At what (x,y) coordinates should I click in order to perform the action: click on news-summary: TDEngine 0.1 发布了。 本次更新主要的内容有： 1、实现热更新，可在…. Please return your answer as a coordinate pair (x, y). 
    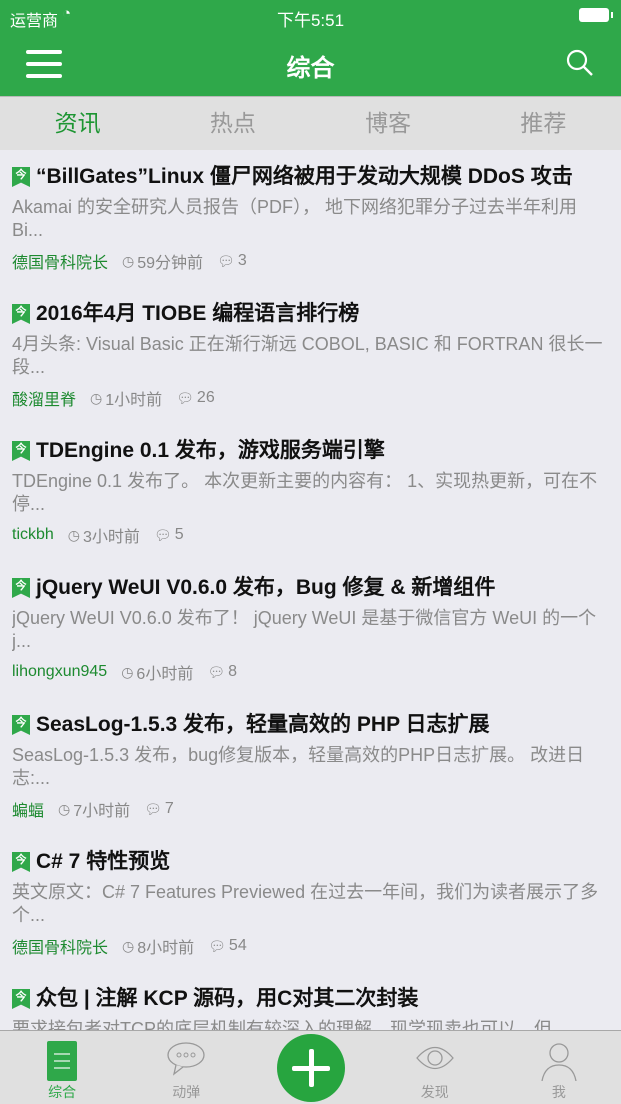
    Looking at the image, I should click on (305, 492).